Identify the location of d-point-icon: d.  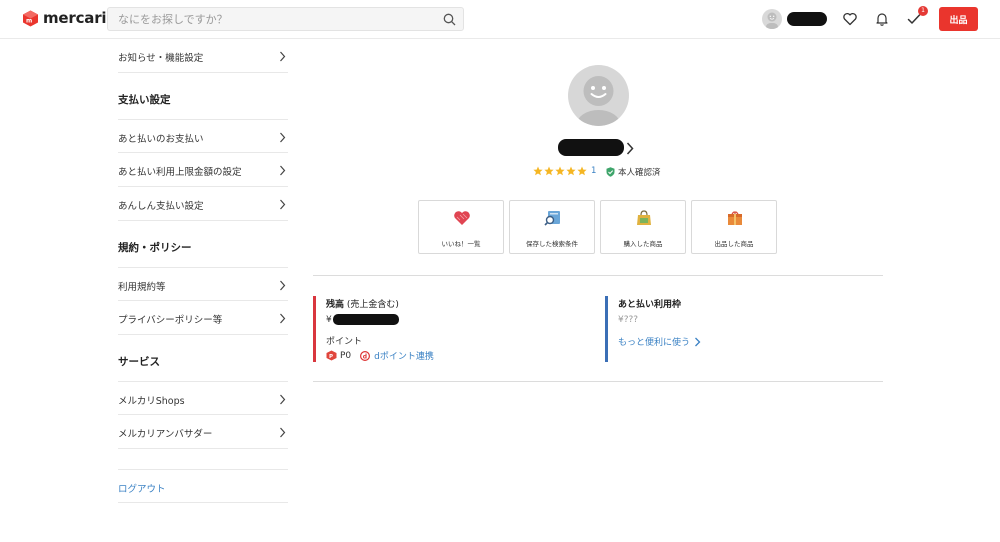
(365, 355).